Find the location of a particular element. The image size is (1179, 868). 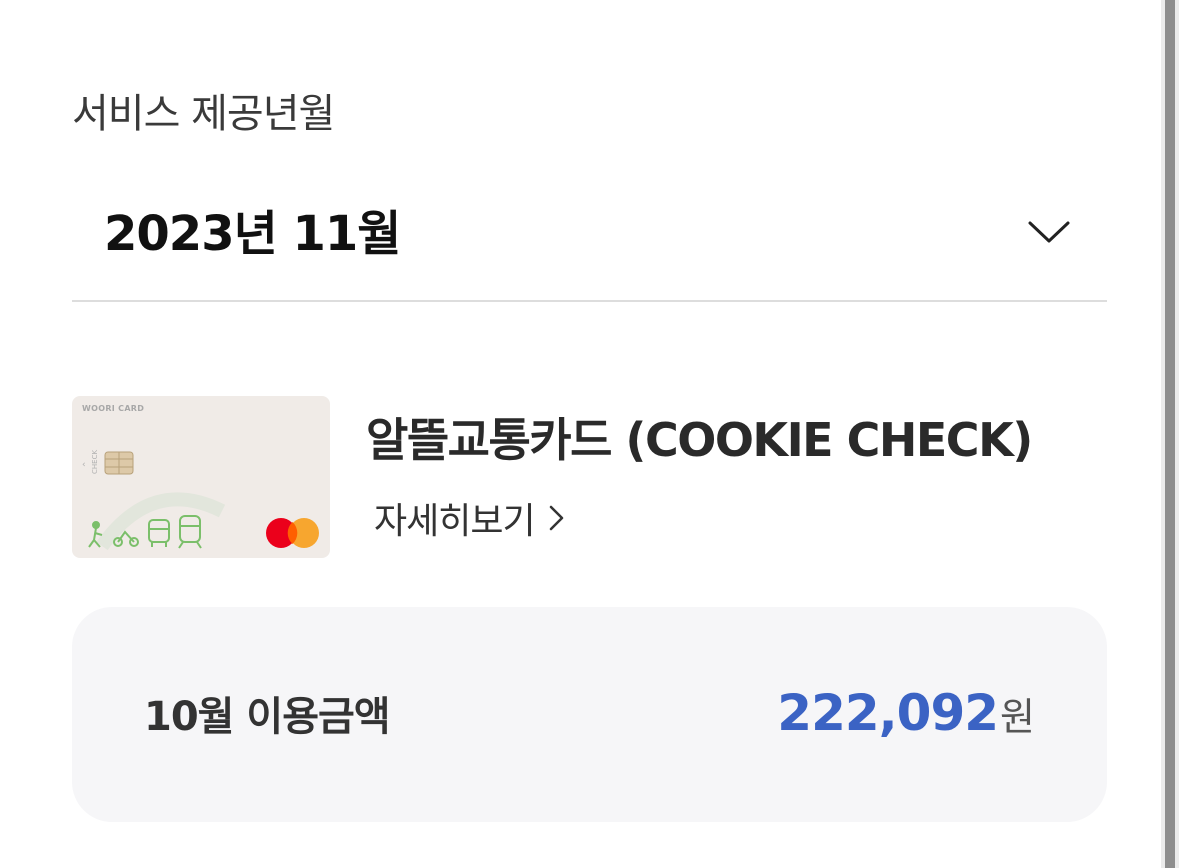

card-image: WOORI CARD CHECK ‹ is located at coordinates (201, 477).